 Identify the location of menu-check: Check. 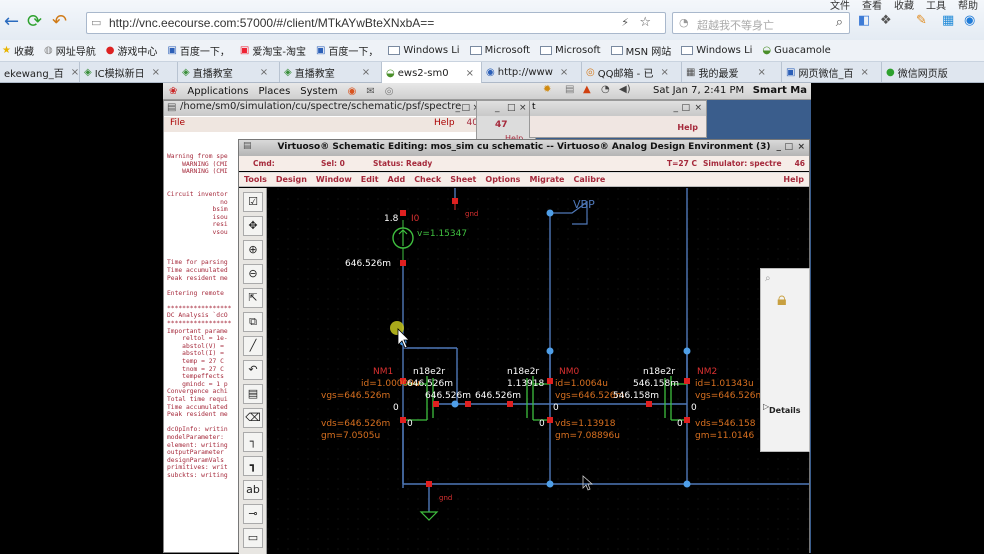
(427, 179).